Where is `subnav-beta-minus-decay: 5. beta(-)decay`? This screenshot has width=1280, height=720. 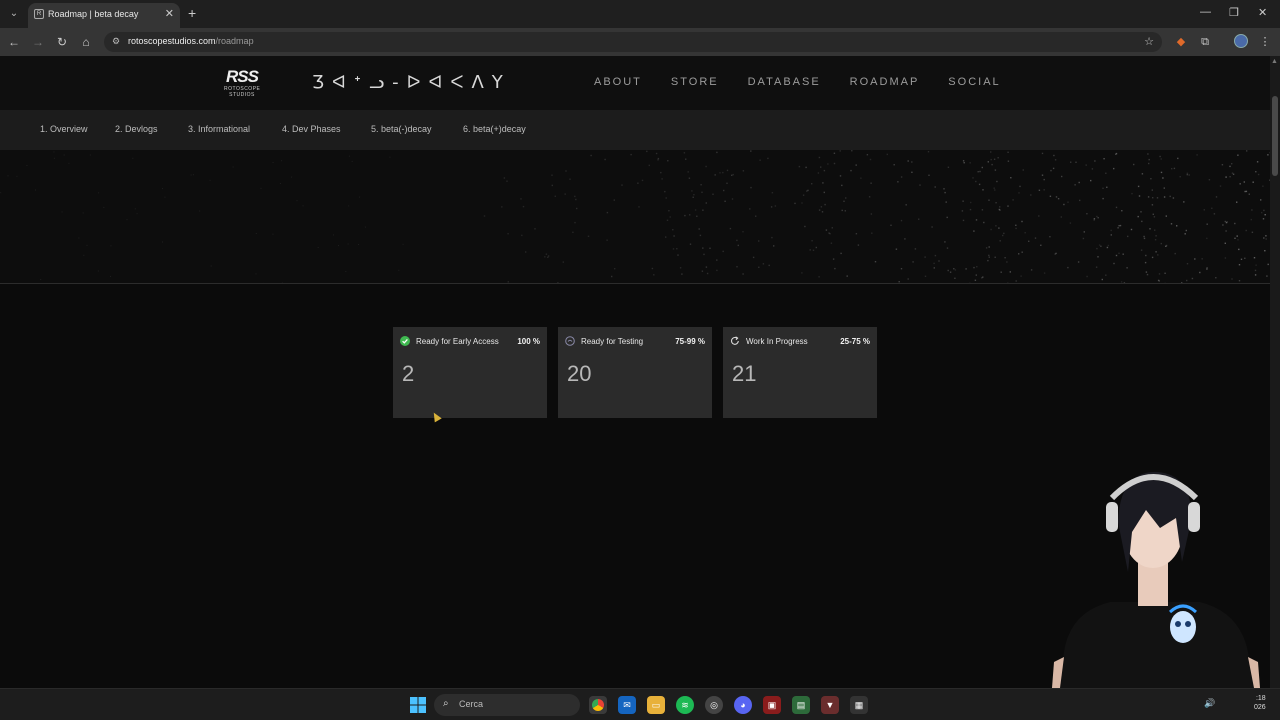 subnav-beta-minus-decay: 5. beta(-)decay is located at coordinates (401, 129).